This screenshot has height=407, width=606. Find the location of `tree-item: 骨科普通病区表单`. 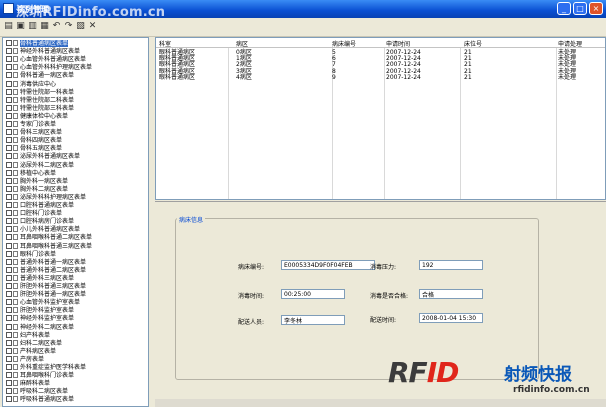

tree-item: 骨科普通病区表单 is located at coordinates (37, 44).